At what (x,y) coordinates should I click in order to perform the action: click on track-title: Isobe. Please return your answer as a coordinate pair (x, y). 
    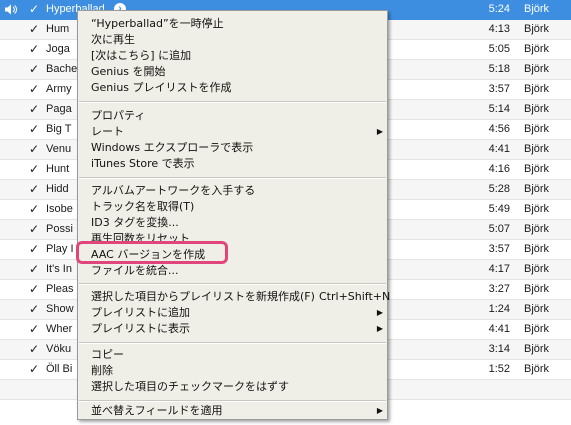
    Looking at the image, I should click on (59, 209).